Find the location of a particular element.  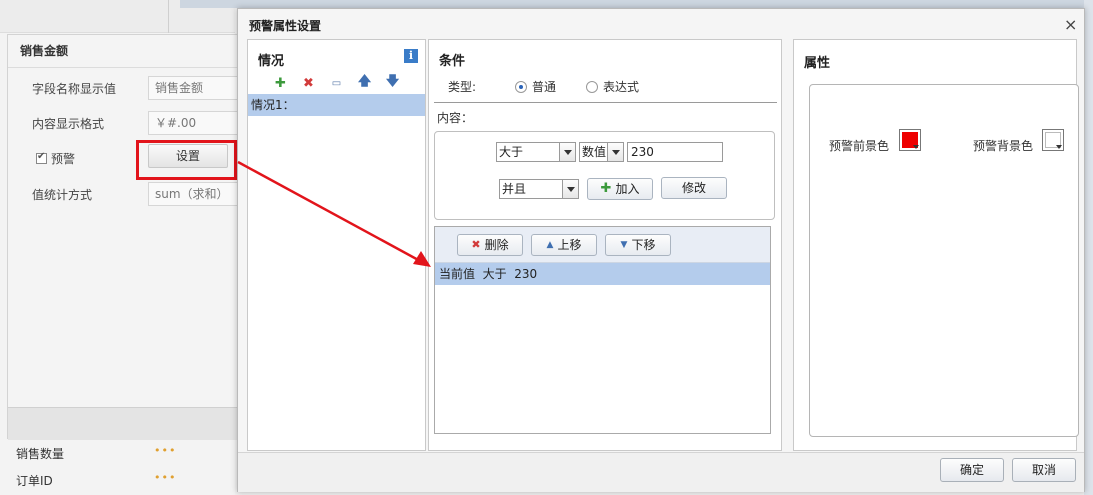

annotation-arrow is located at coordinates (334, 213).